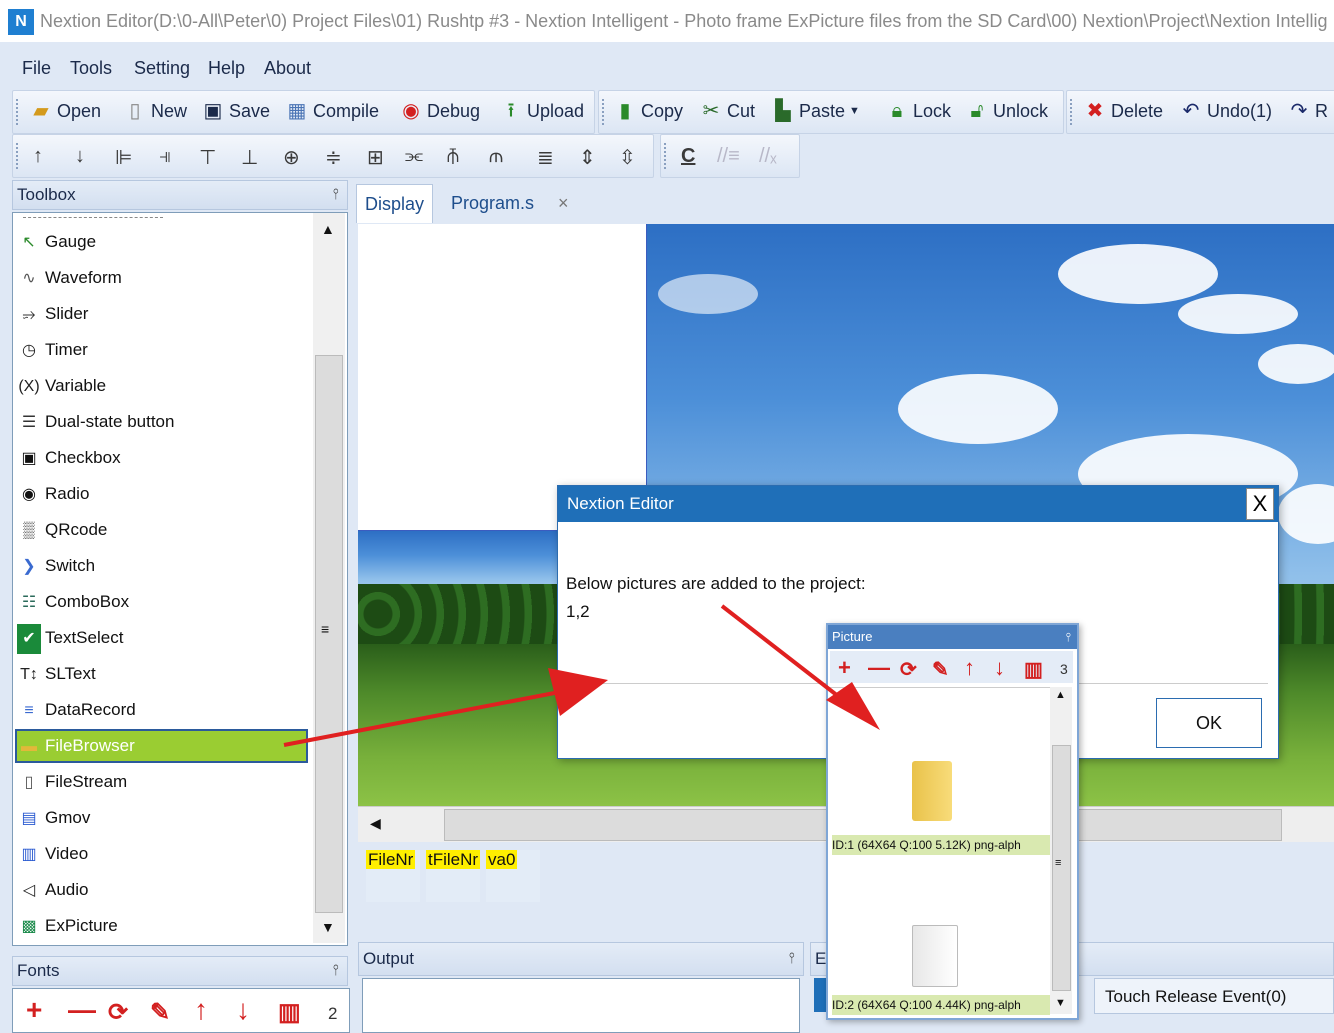 The width and height of the screenshot is (1334, 1033). I want to click on arrow-line, so click(427, 717).